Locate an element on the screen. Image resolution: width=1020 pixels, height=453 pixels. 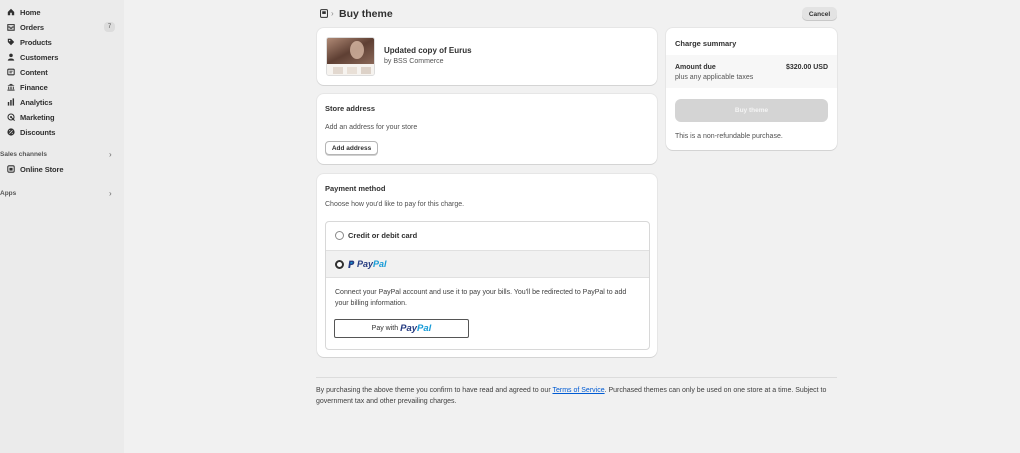
sidebar-item-label: Products is located at coordinates (36, 42).